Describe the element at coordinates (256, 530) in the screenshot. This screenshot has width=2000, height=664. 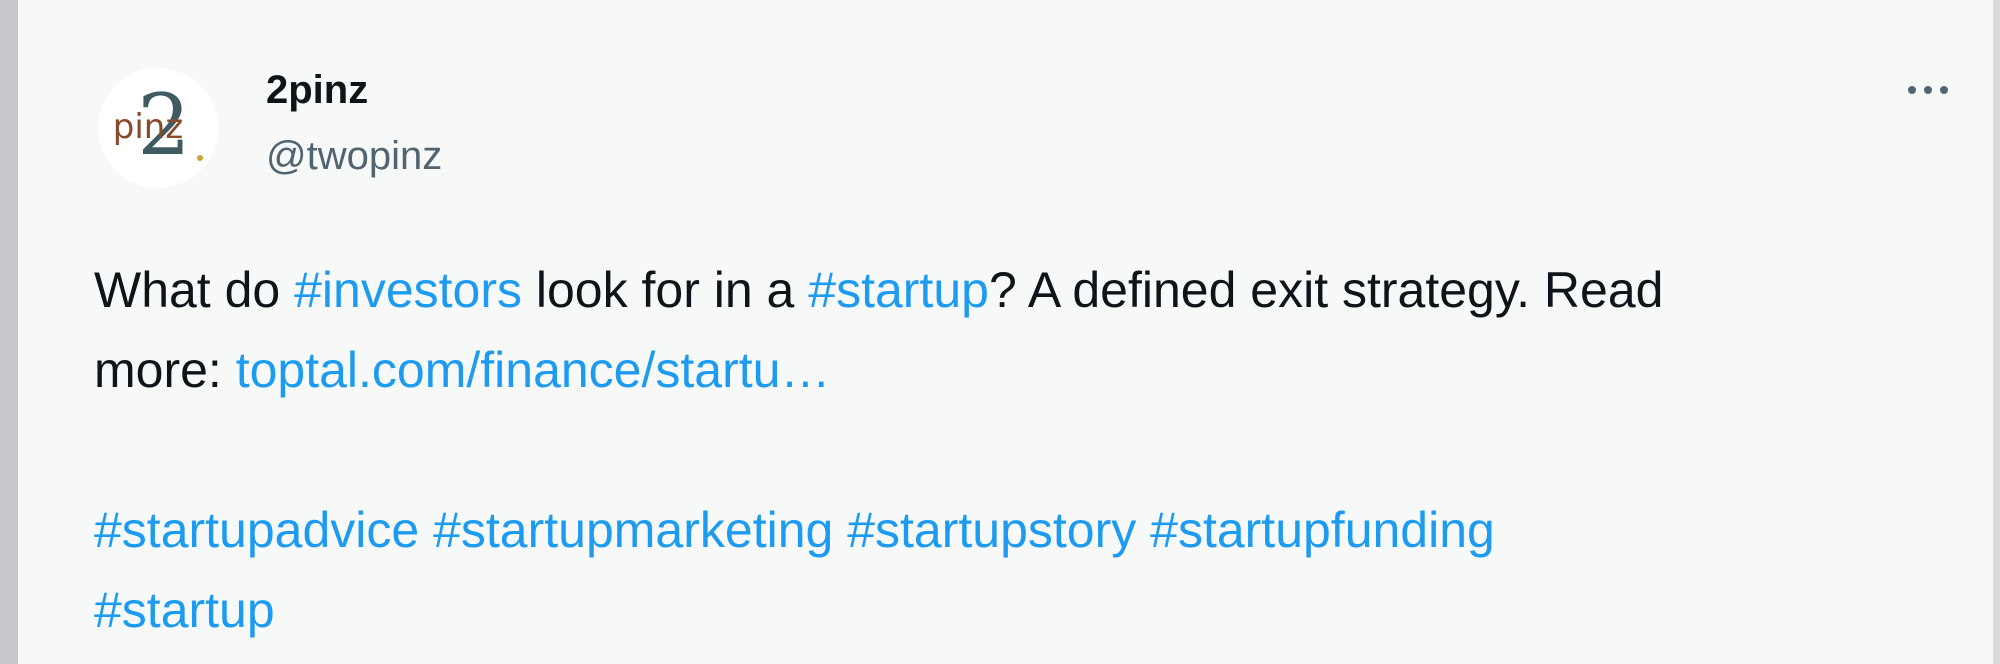
I see `hashtag-startupadvice: #startupadvice` at that location.